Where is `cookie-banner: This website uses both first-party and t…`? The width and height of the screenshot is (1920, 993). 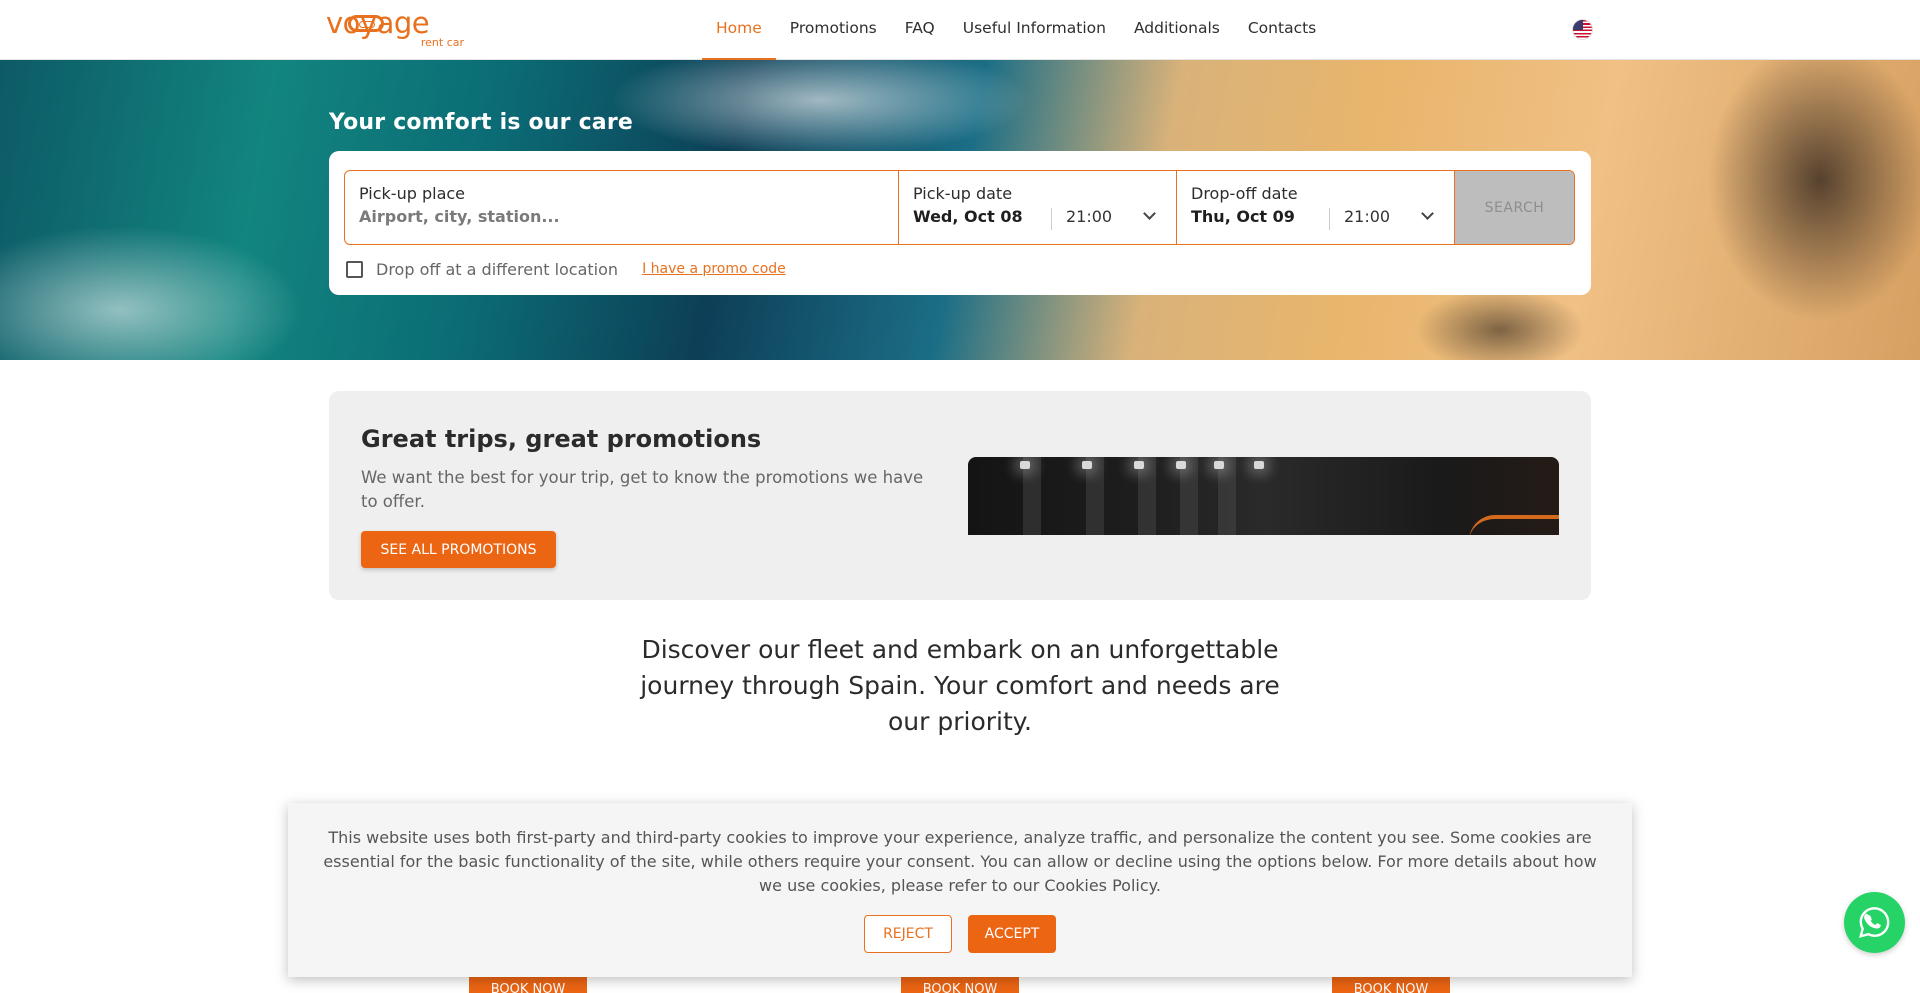
cookie-banner: This website uses both first-party and t… is located at coordinates (960, 890).